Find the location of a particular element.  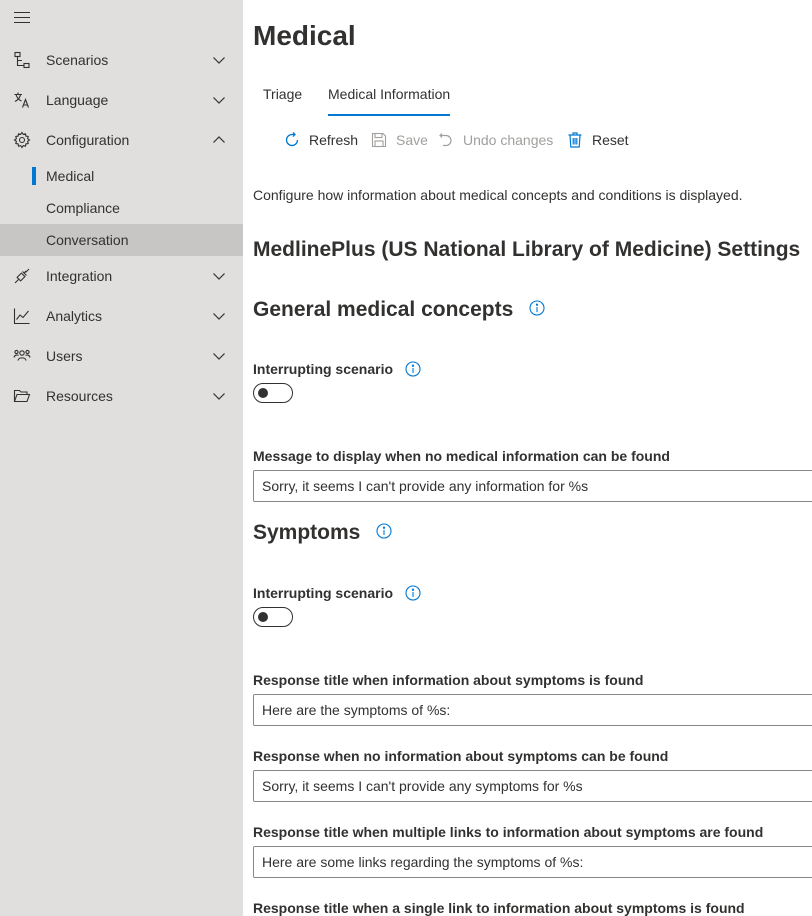

save-label: Save is located at coordinates (412, 140).